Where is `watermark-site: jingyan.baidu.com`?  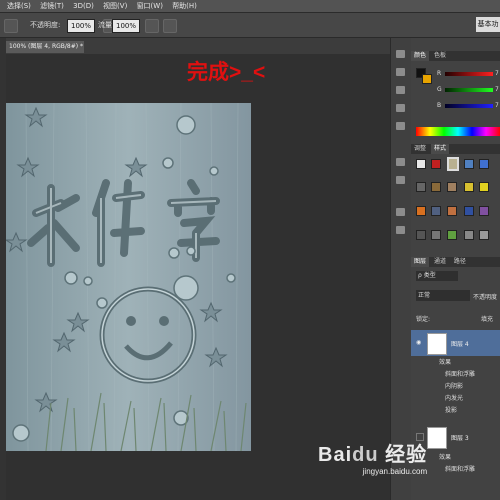
watermark-site: jingyan.baidu.com is located at coordinates (395, 471).